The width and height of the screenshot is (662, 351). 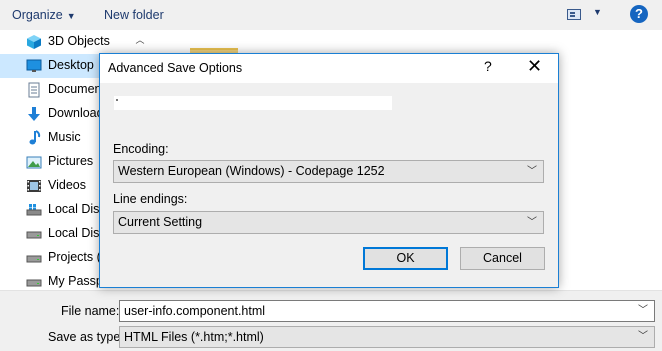 I want to click on drive-windows-icon, so click(x=34, y=210).